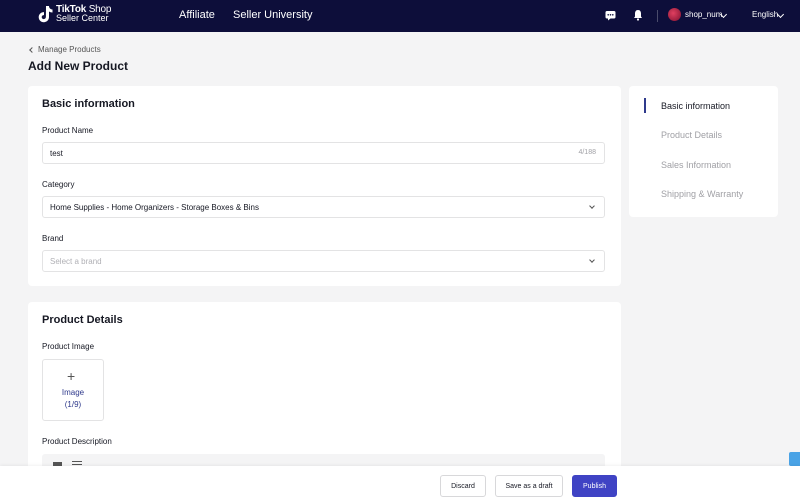 The height and width of the screenshot is (500, 800). I want to click on feedback-tab, so click(794, 459).